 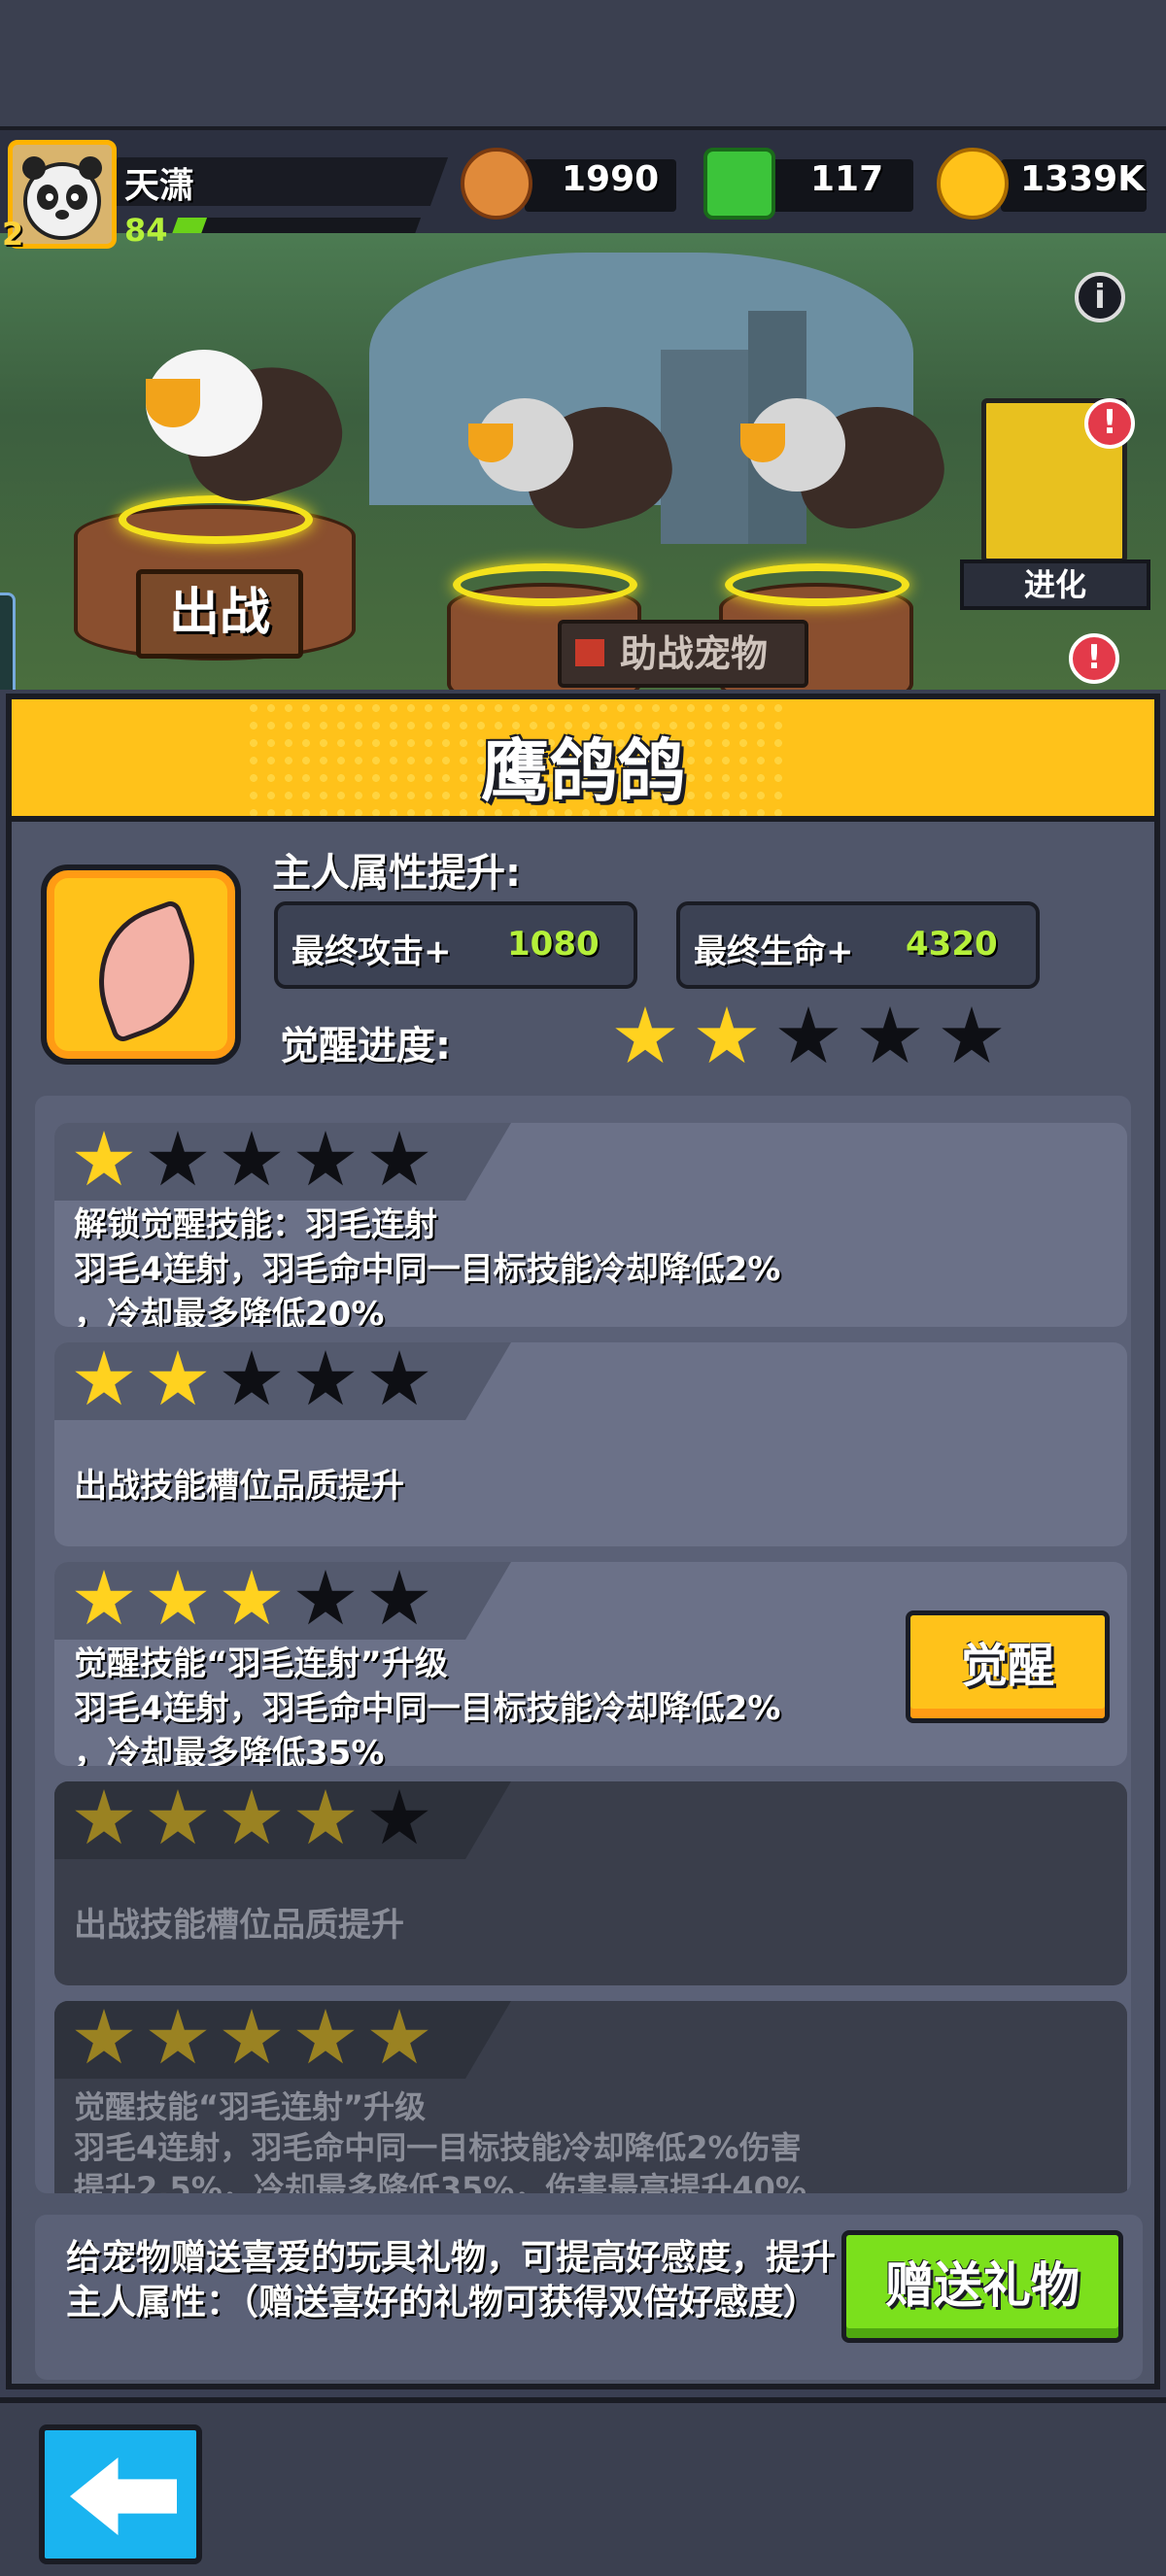 What do you see at coordinates (858, 945) in the screenshot?
I see `hp-stat-box: 最终生命+ 4320` at bounding box center [858, 945].